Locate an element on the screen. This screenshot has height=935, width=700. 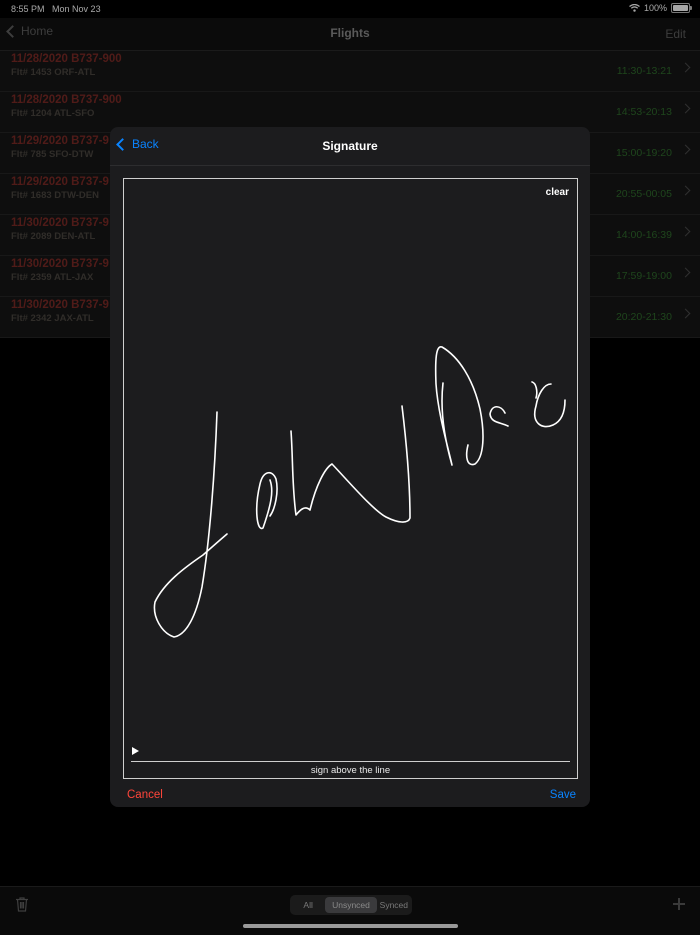
segment-all: All is located at coordinates (308, 905).